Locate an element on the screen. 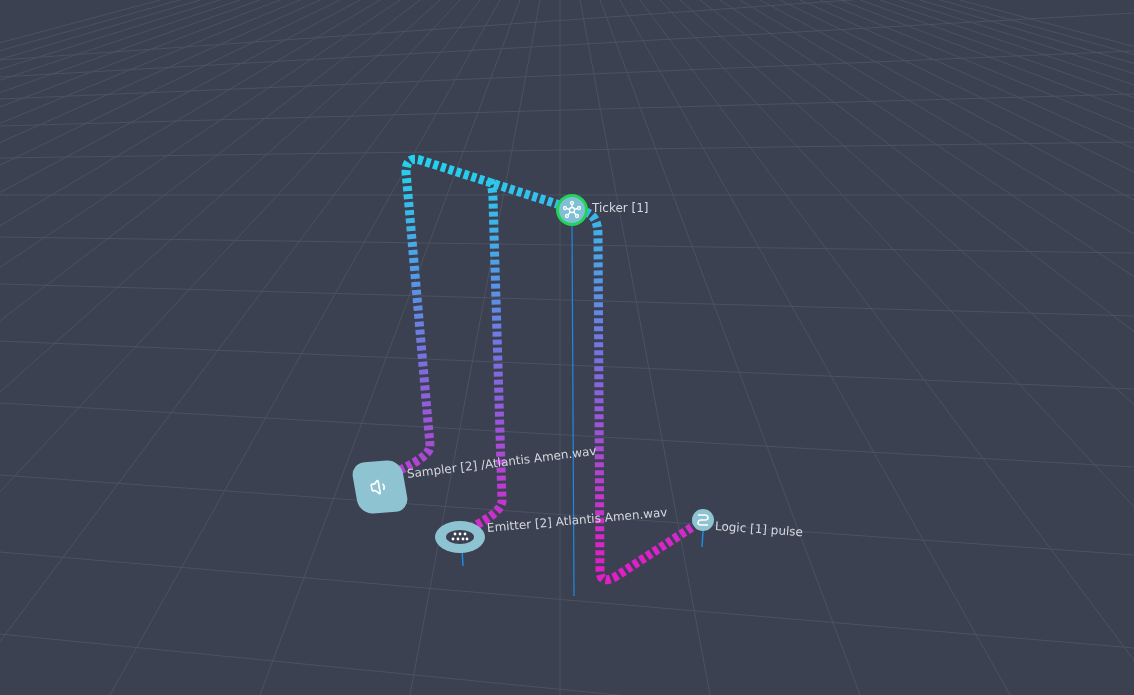  network-icon is located at coordinates (572, 210).